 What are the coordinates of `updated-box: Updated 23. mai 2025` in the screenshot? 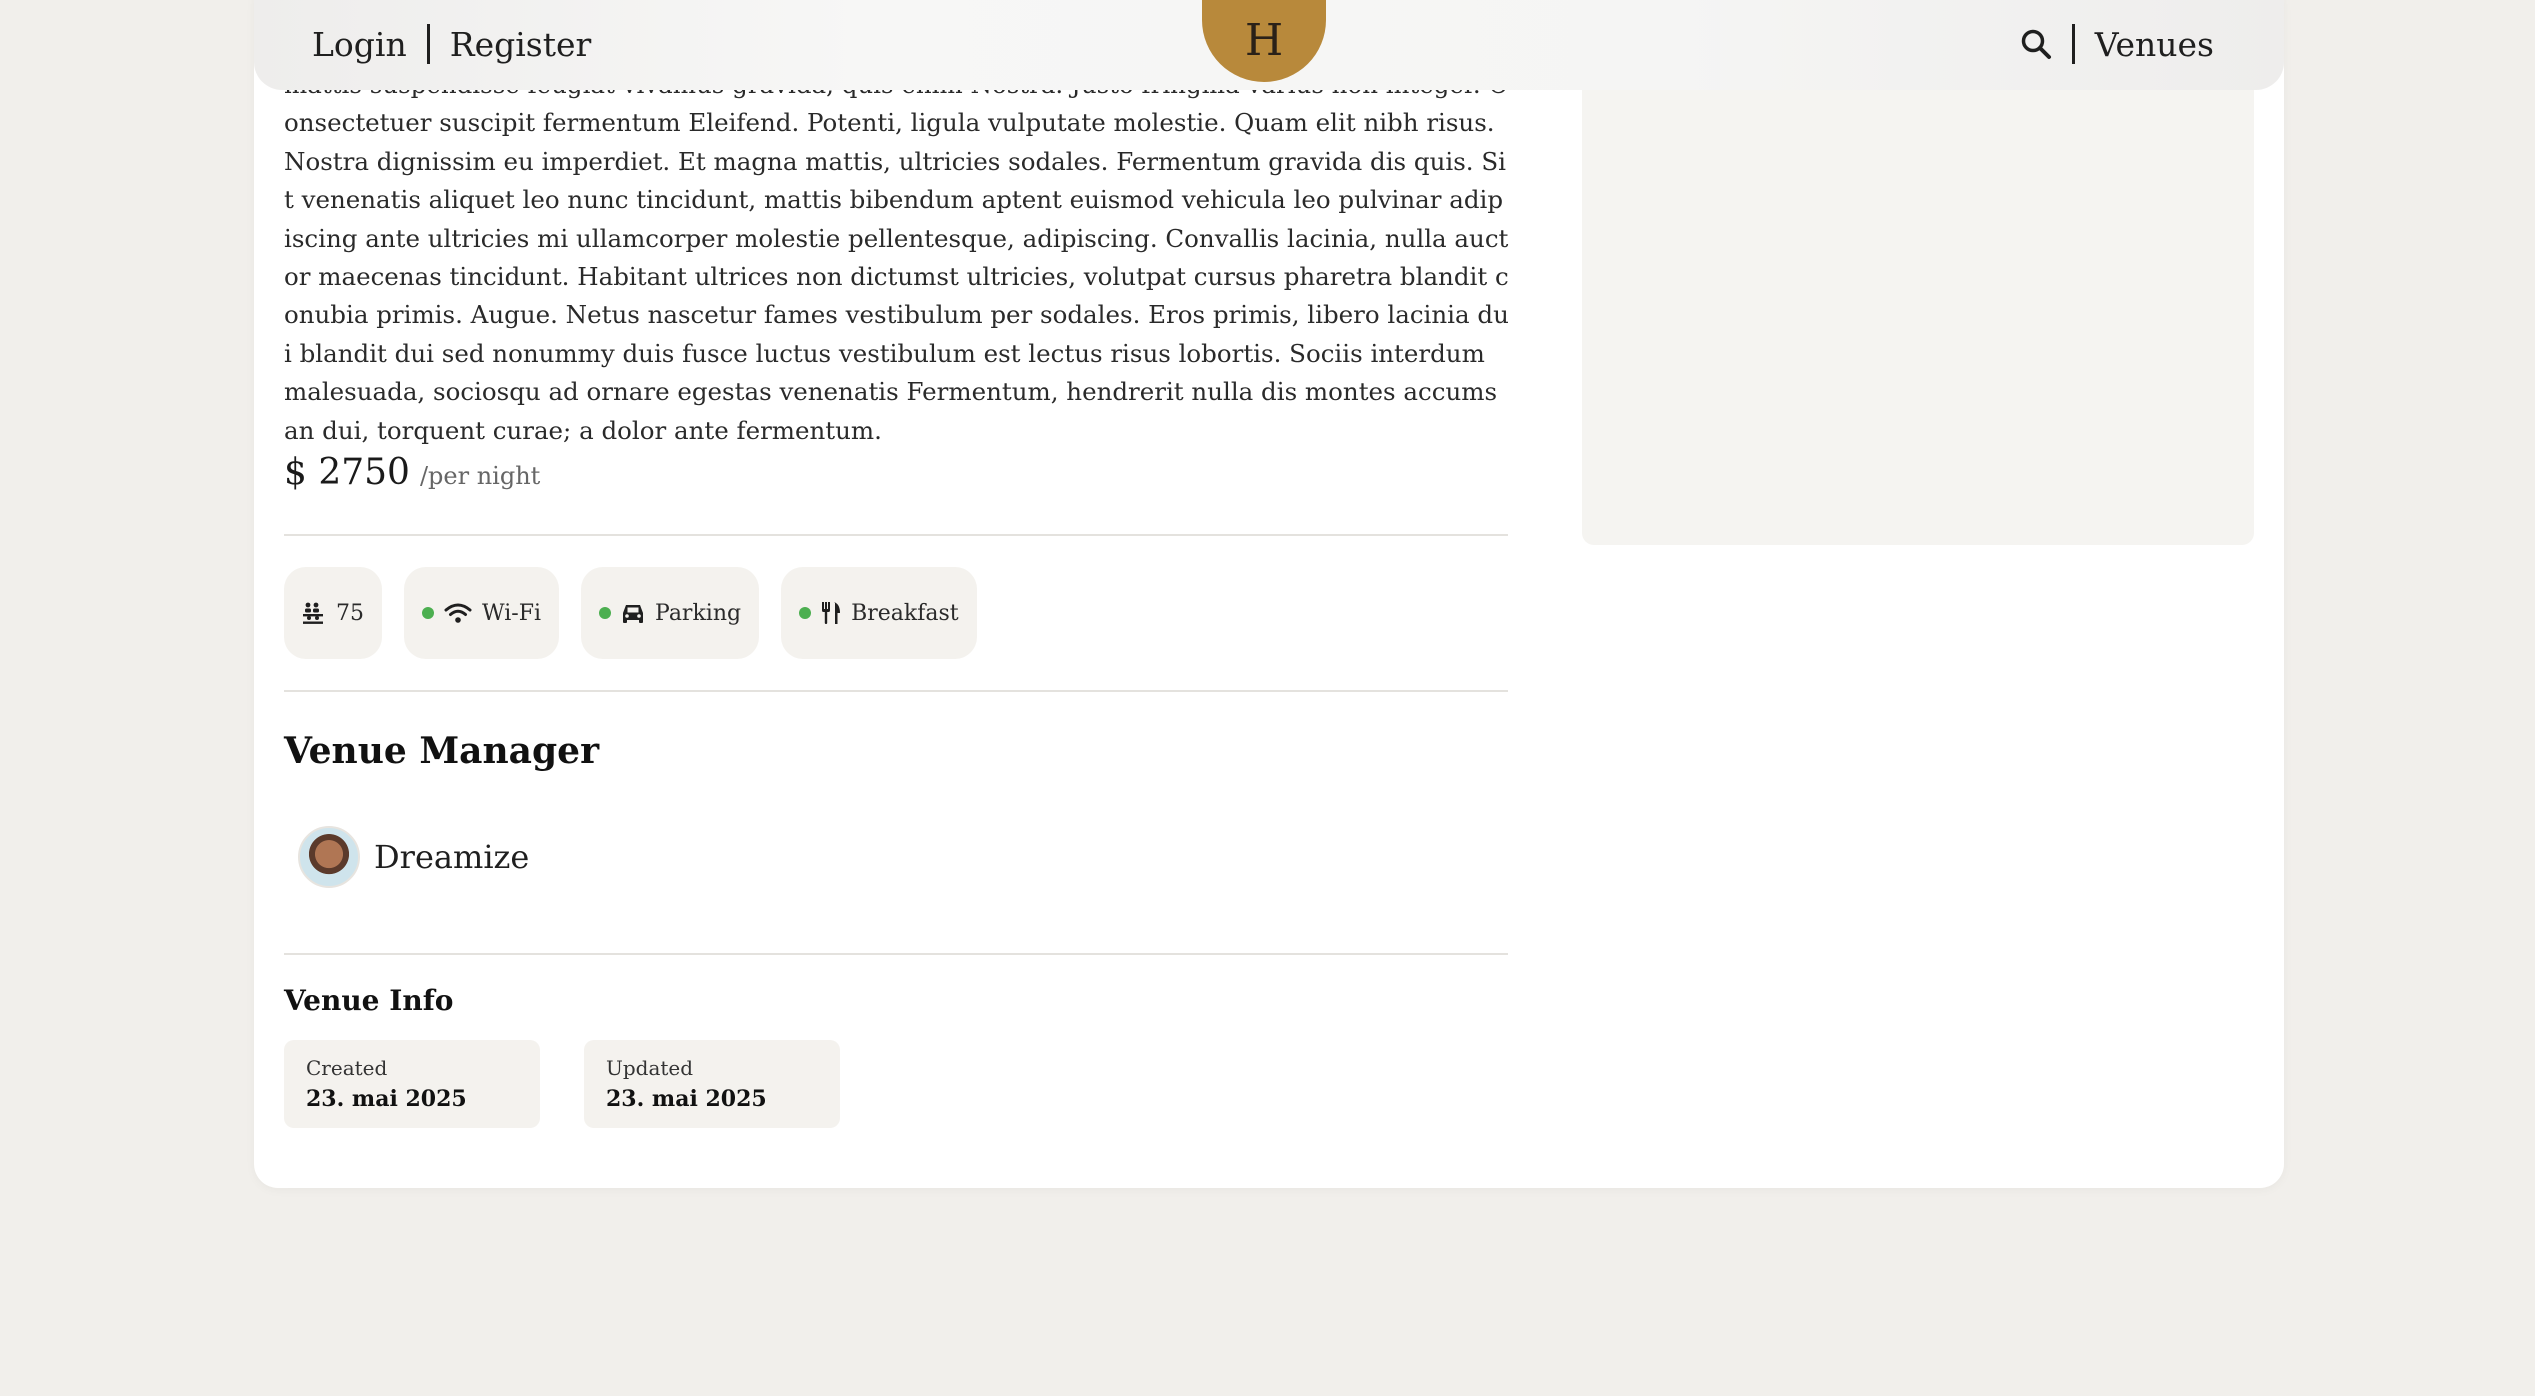 It's located at (712, 1084).